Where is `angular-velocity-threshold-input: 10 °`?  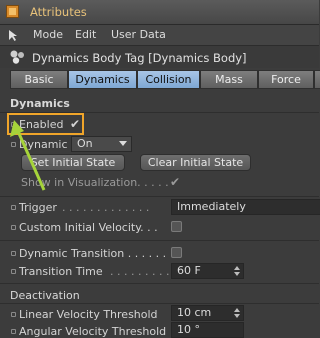
angular-velocity-threshold-input: 10 ° is located at coordinates (207, 330).